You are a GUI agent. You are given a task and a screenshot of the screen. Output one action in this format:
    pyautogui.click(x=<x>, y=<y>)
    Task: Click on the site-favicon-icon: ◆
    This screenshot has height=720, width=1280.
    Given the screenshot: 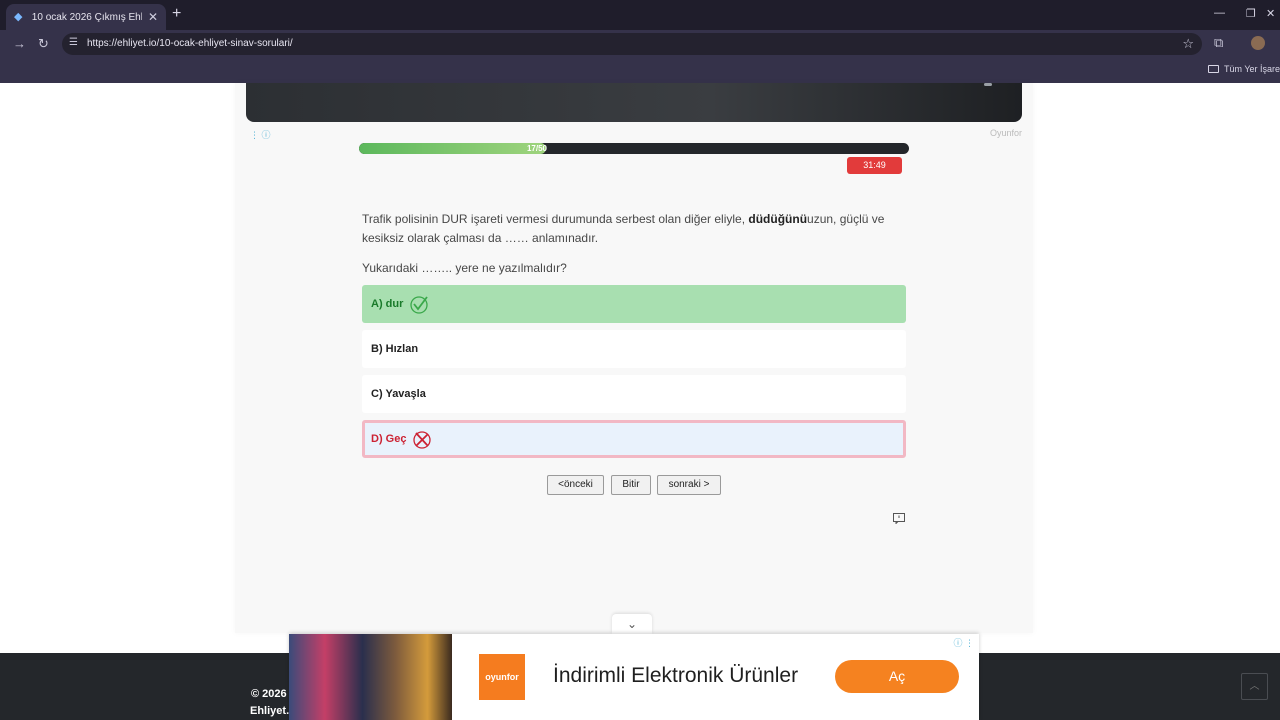 What is the action you would take?
    pyautogui.click(x=18, y=17)
    